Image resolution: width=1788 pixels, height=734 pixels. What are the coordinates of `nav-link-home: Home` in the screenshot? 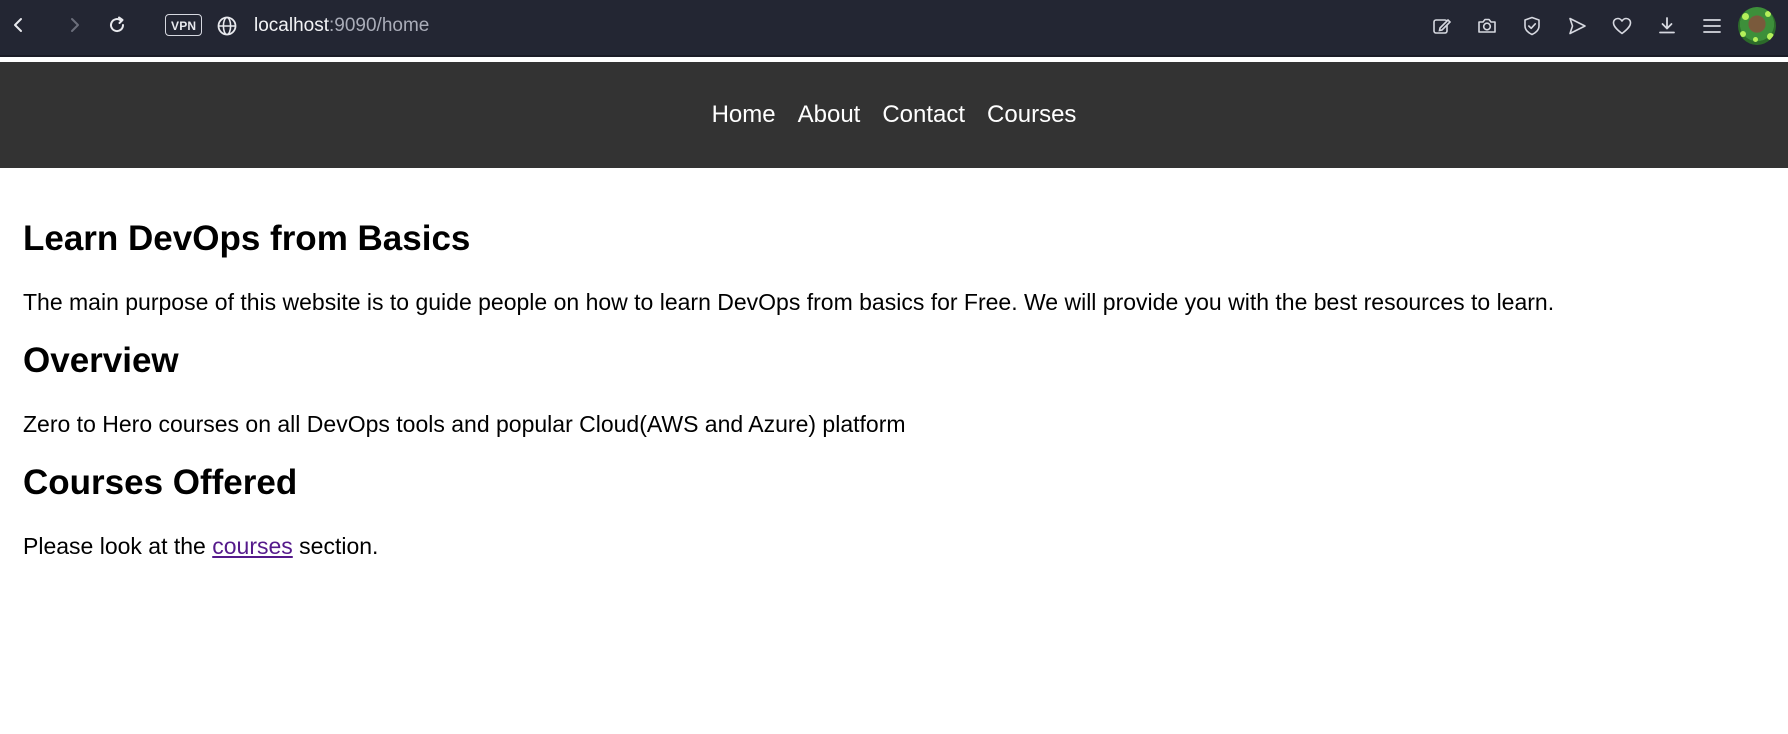 It's located at (744, 115).